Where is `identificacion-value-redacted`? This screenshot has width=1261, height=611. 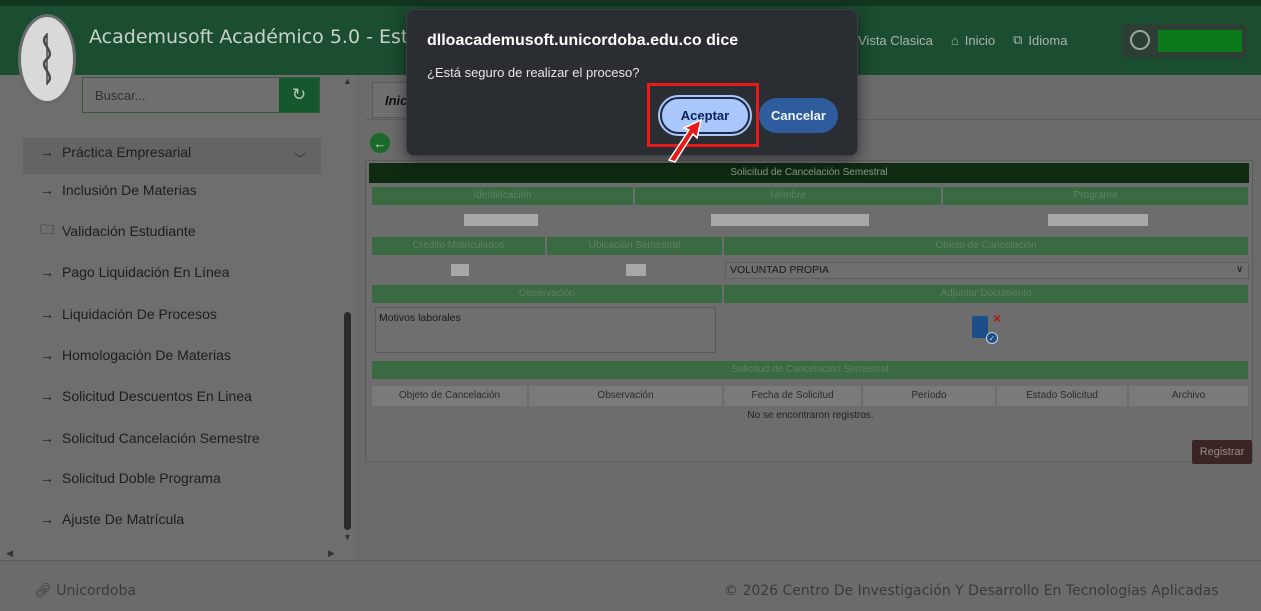
identificacion-value-redacted is located at coordinates (501, 220).